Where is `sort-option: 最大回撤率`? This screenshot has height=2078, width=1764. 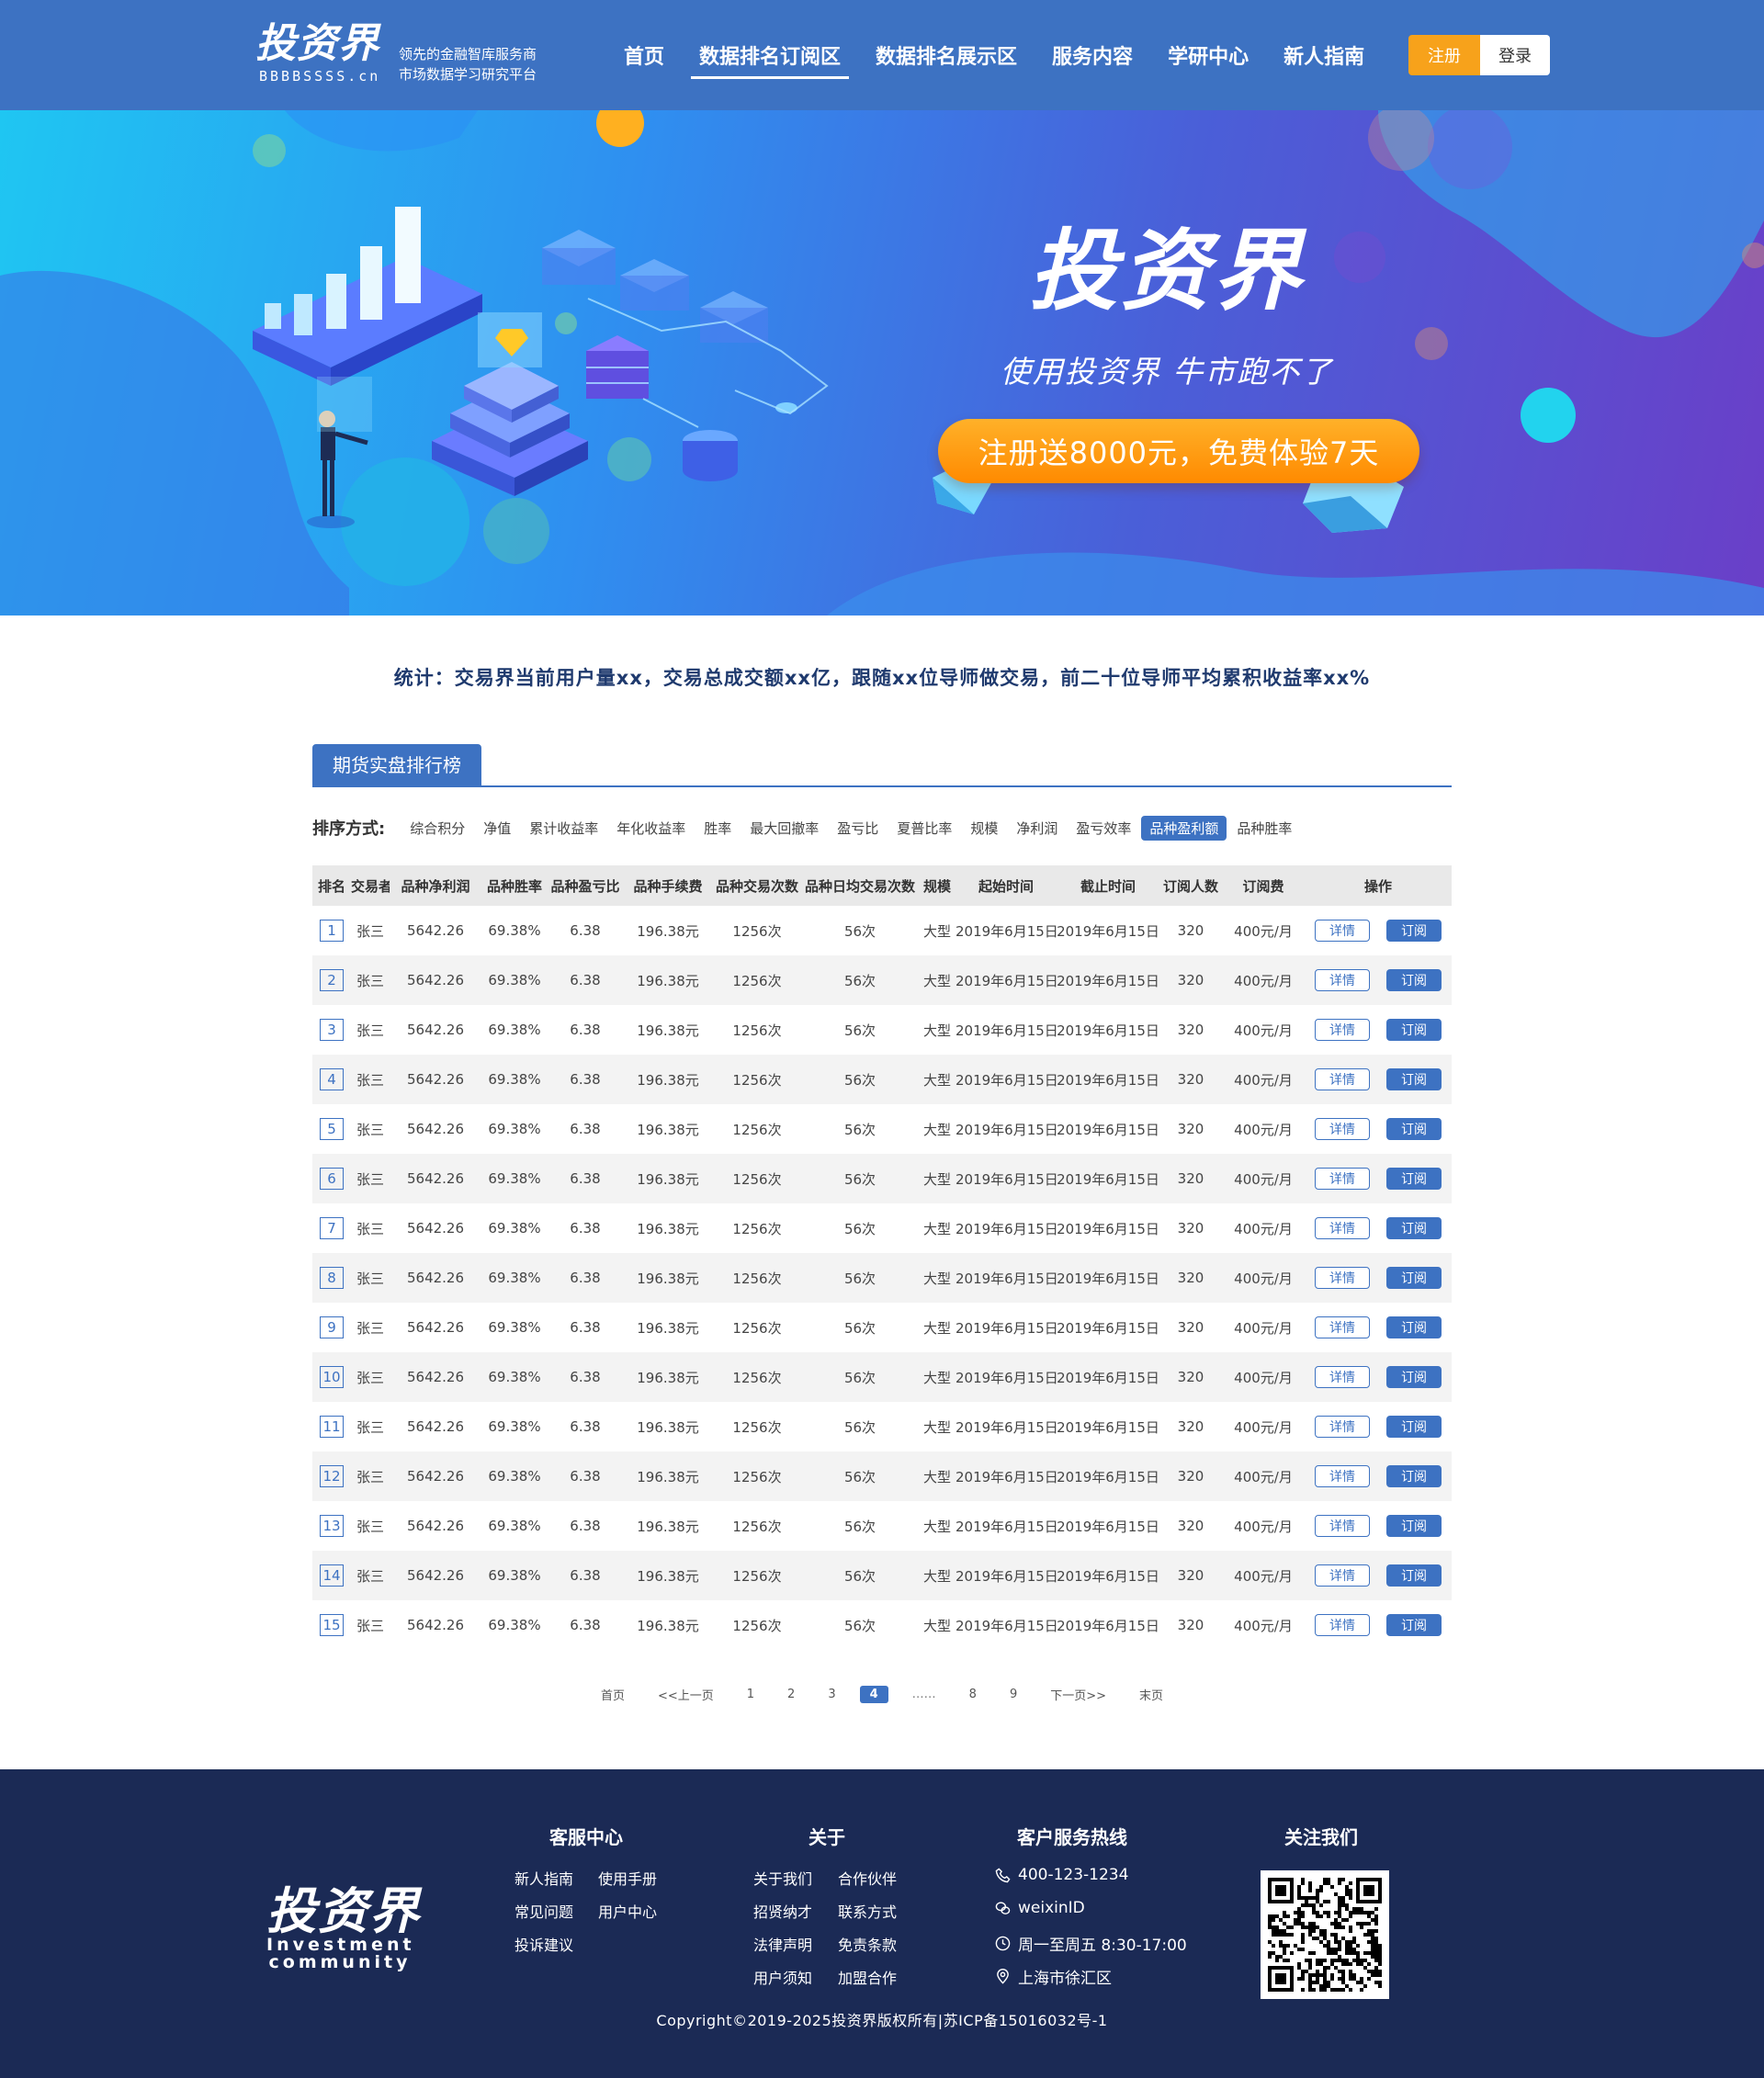 sort-option: 最大回撤率 is located at coordinates (784, 828).